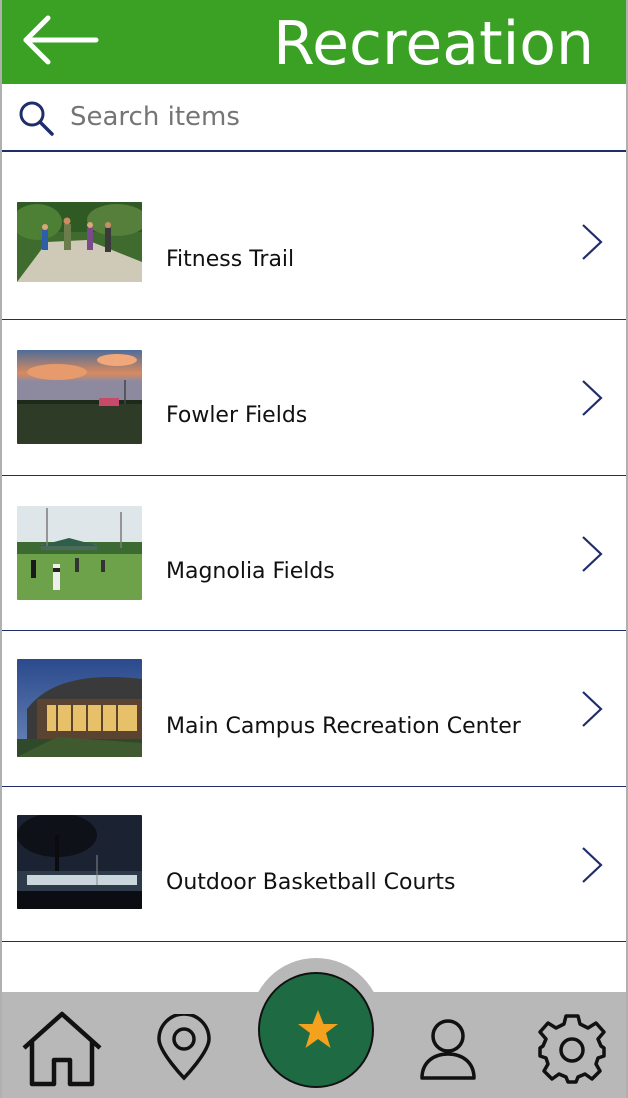 The height and width of the screenshot is (1098, 628). What do you see at coordinates (237, 415) in the screenshot?
I see `list-item-label: Fowler Fields` at bounding box center [237, 415].